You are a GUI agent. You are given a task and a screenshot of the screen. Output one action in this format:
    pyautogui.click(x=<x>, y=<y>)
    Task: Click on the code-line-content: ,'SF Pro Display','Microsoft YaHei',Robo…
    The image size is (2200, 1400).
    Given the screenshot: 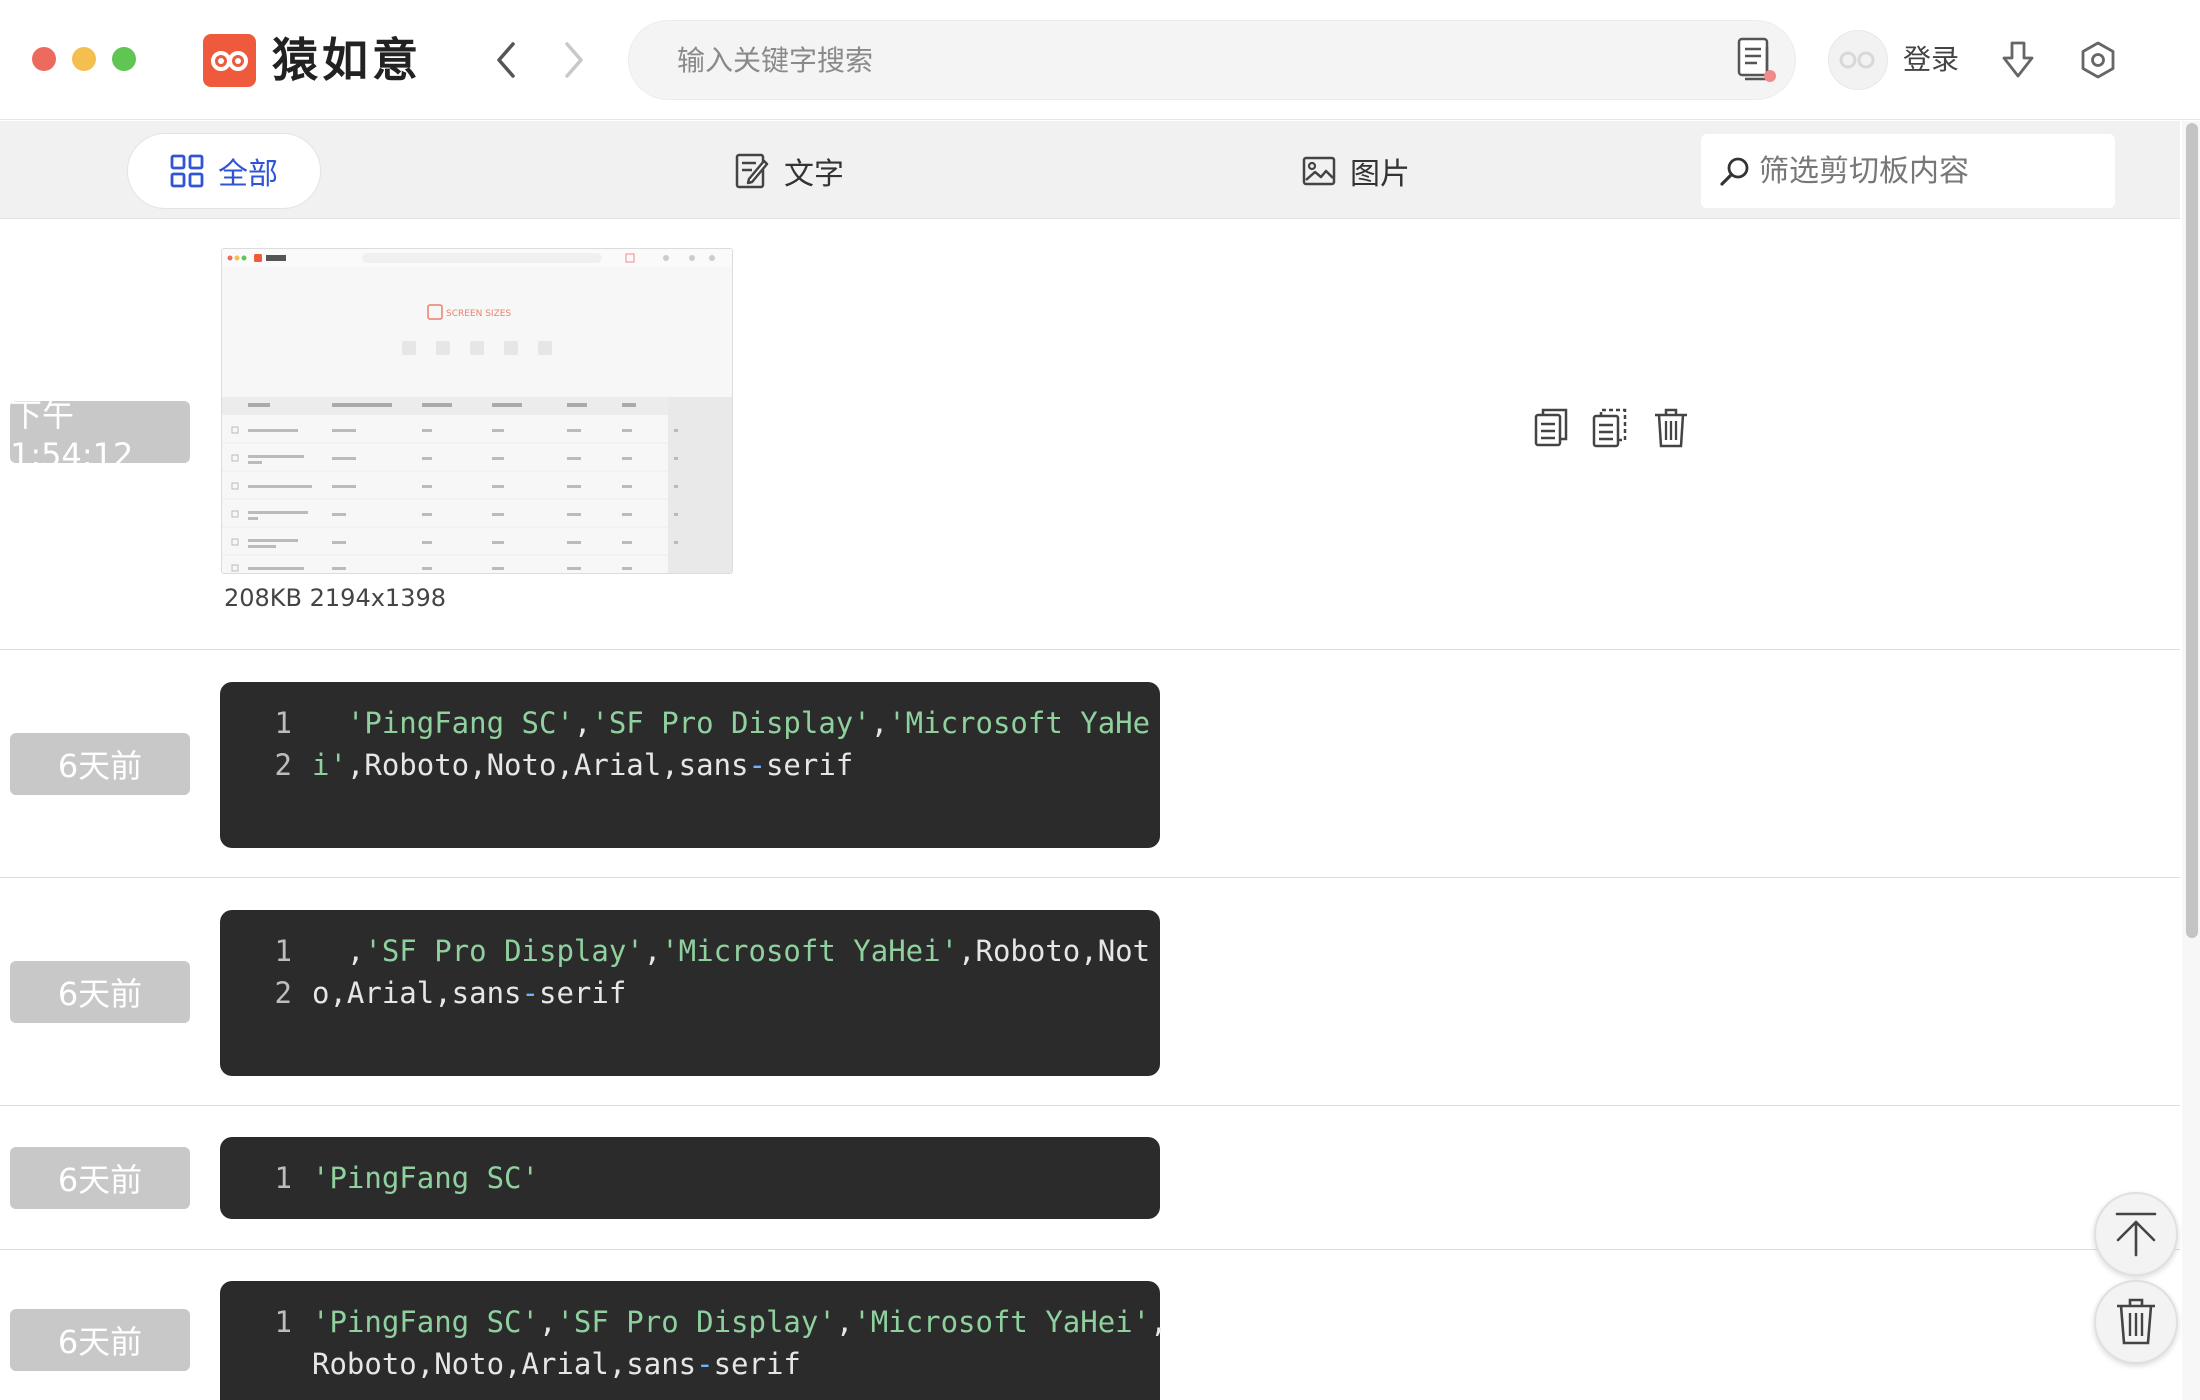 What is the action you would take?
    pyautogui.click(x=731, y=951)
    